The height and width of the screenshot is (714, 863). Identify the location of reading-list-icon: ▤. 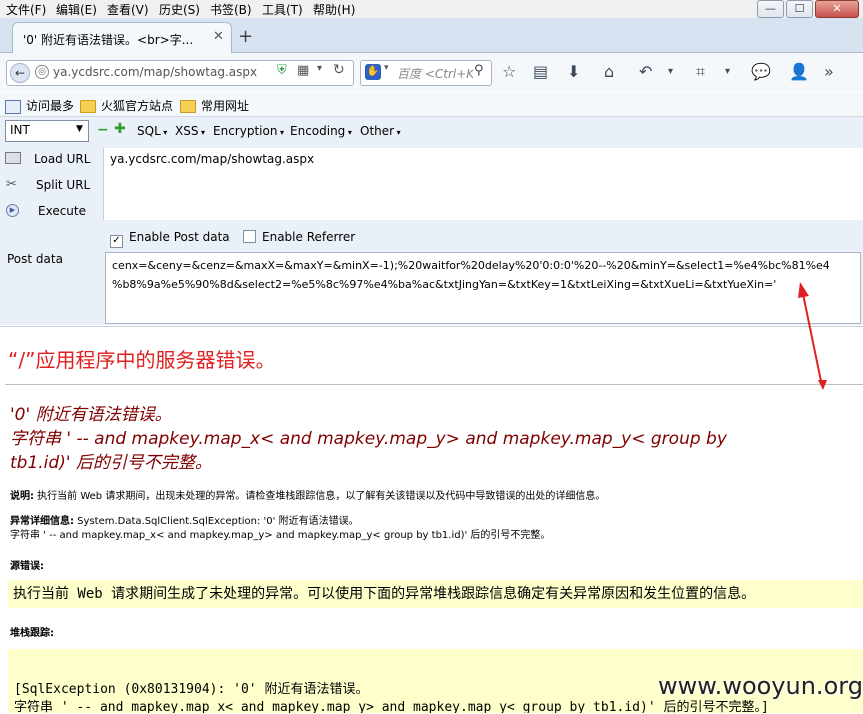
(540, 71).